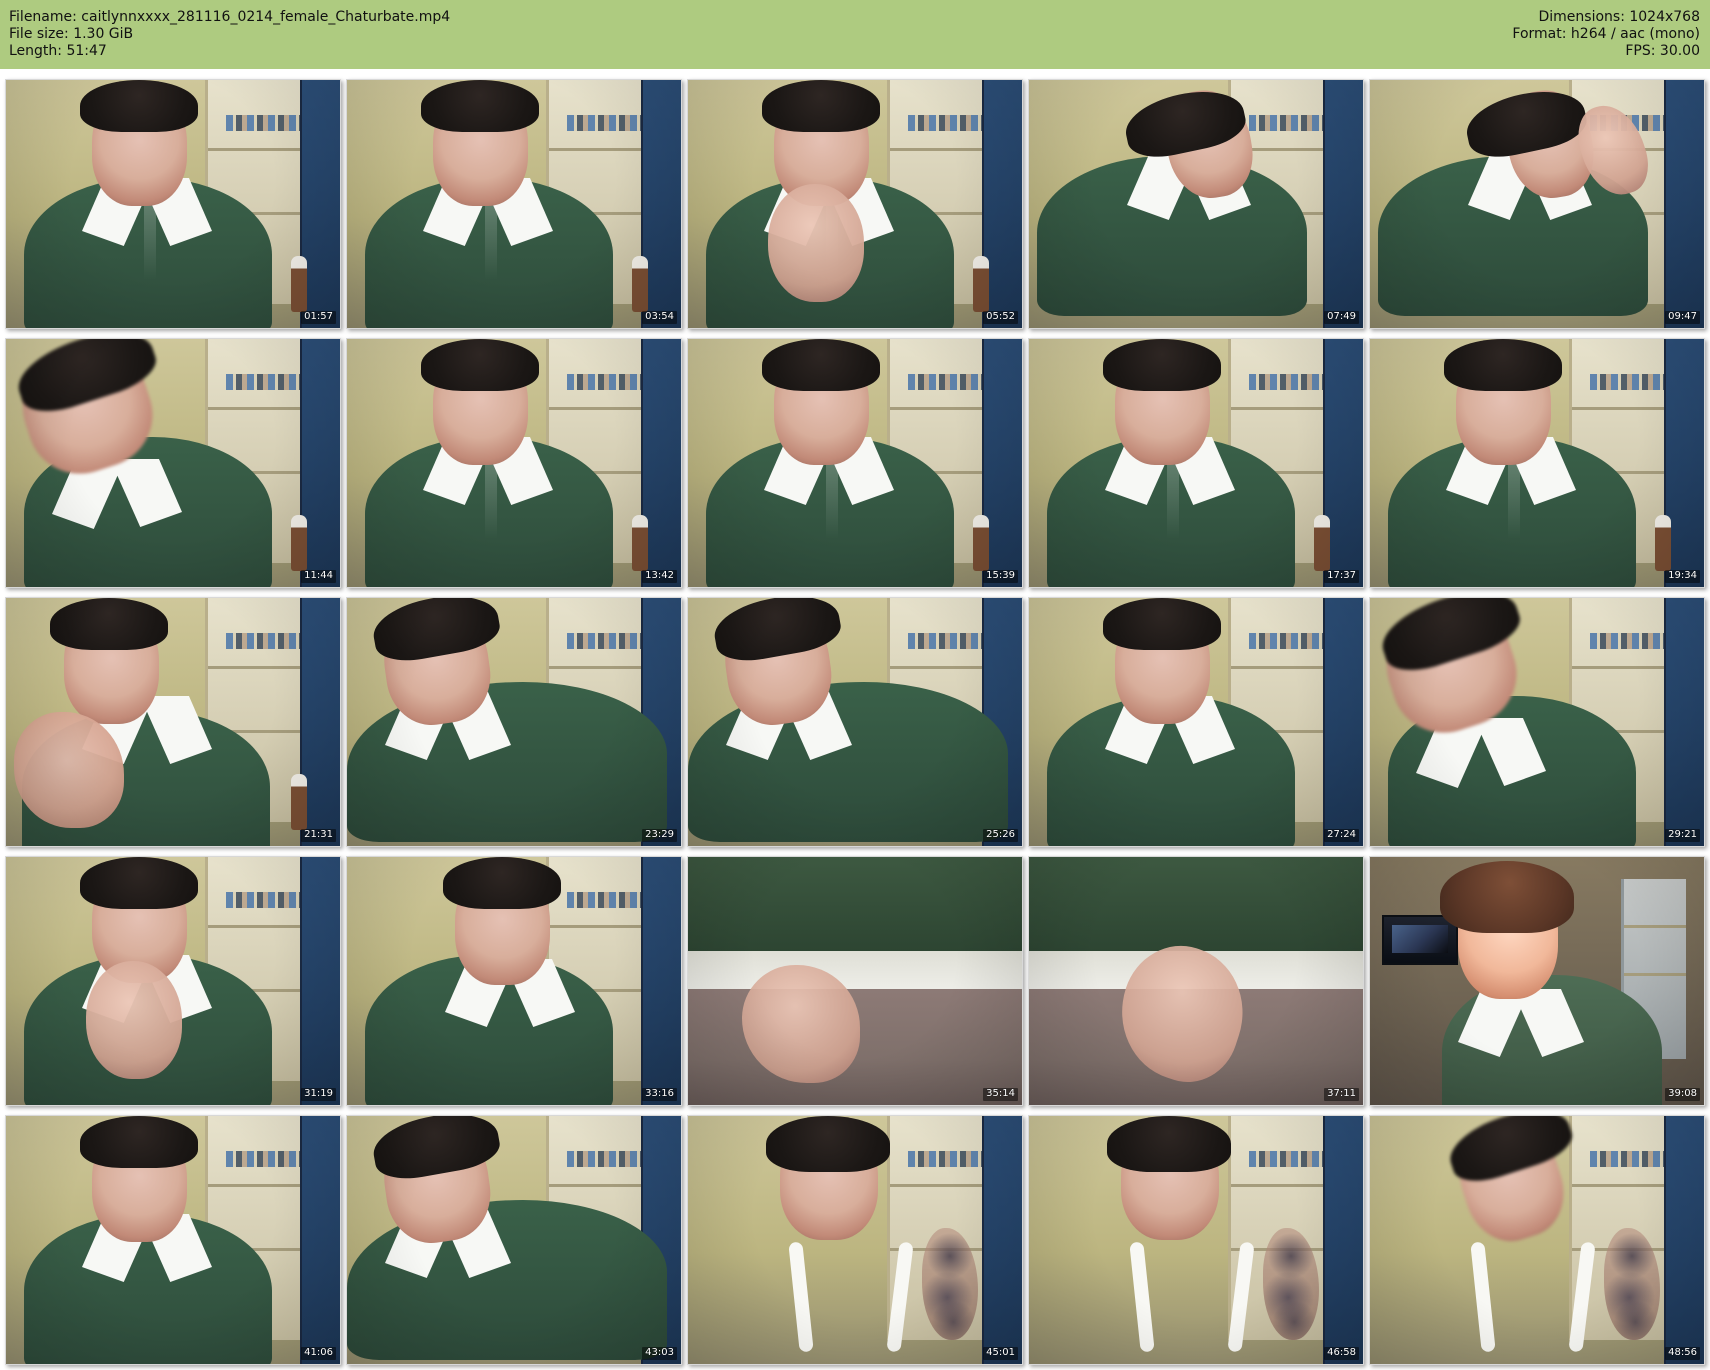  What do you see at coordinates (318, 1094) in the screenshot?
I see `timestamp: 31:19` at bounding box center [318, 1094].